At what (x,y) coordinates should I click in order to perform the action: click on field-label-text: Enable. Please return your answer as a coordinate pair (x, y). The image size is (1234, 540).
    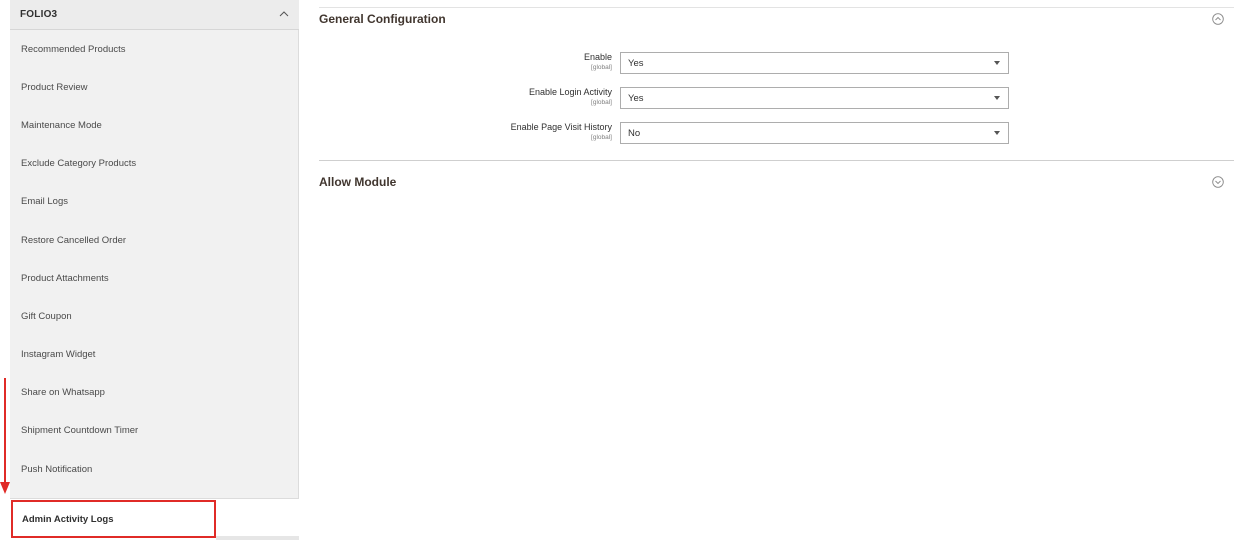
    Looking at the image, I should click on (597, 57).